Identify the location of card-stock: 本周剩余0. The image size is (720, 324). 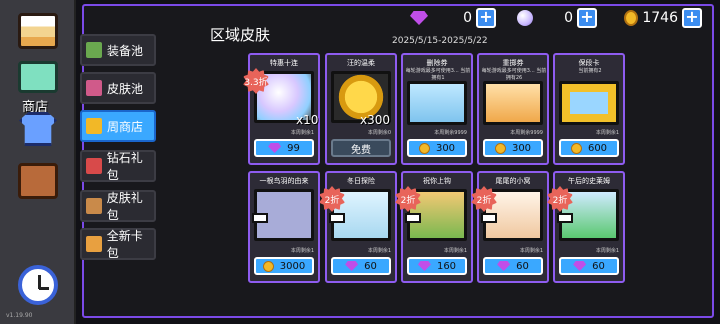
(379, 133).